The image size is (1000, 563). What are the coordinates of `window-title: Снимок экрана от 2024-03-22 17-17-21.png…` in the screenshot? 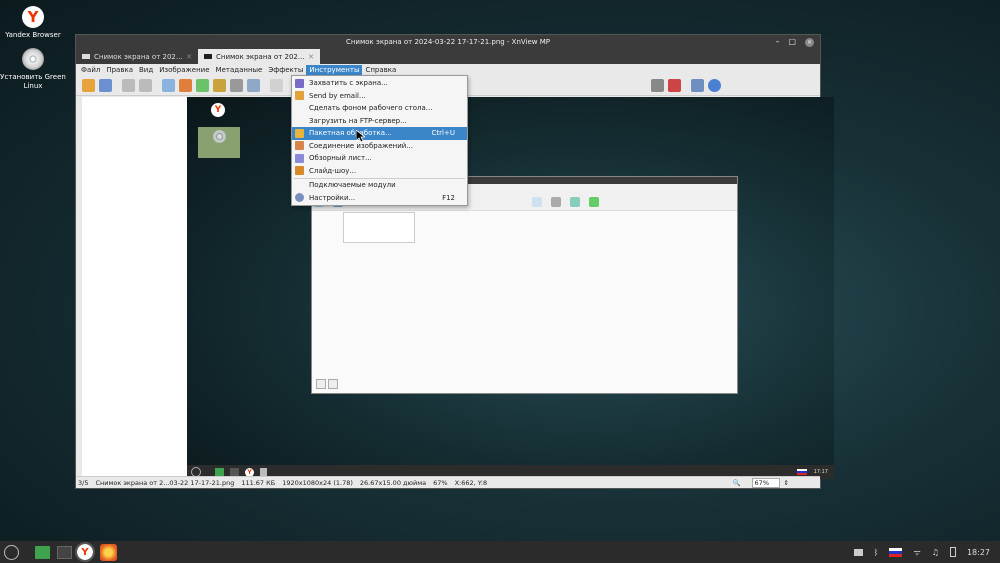 It's located at (448, 42).